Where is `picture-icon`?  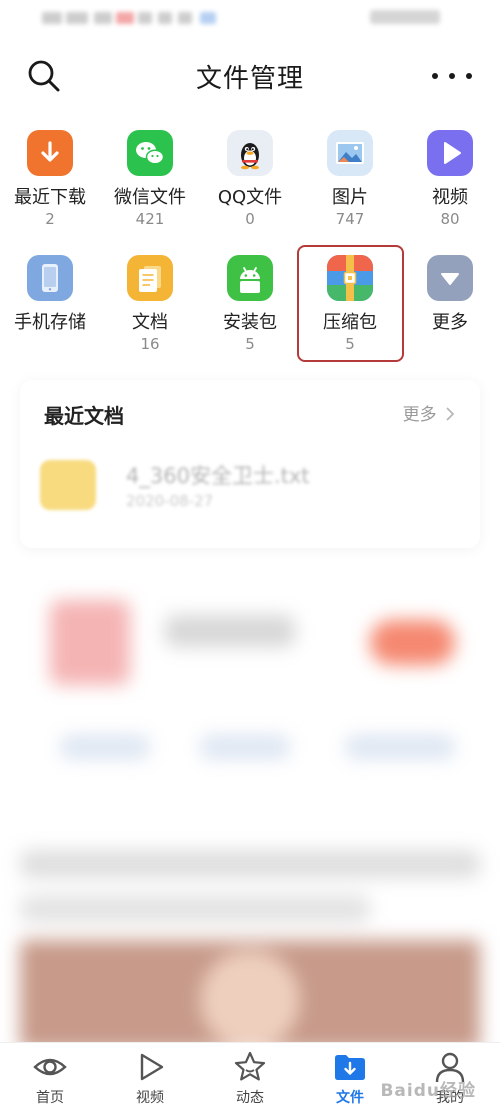 picture-icon is located at coordinates (350, 153).